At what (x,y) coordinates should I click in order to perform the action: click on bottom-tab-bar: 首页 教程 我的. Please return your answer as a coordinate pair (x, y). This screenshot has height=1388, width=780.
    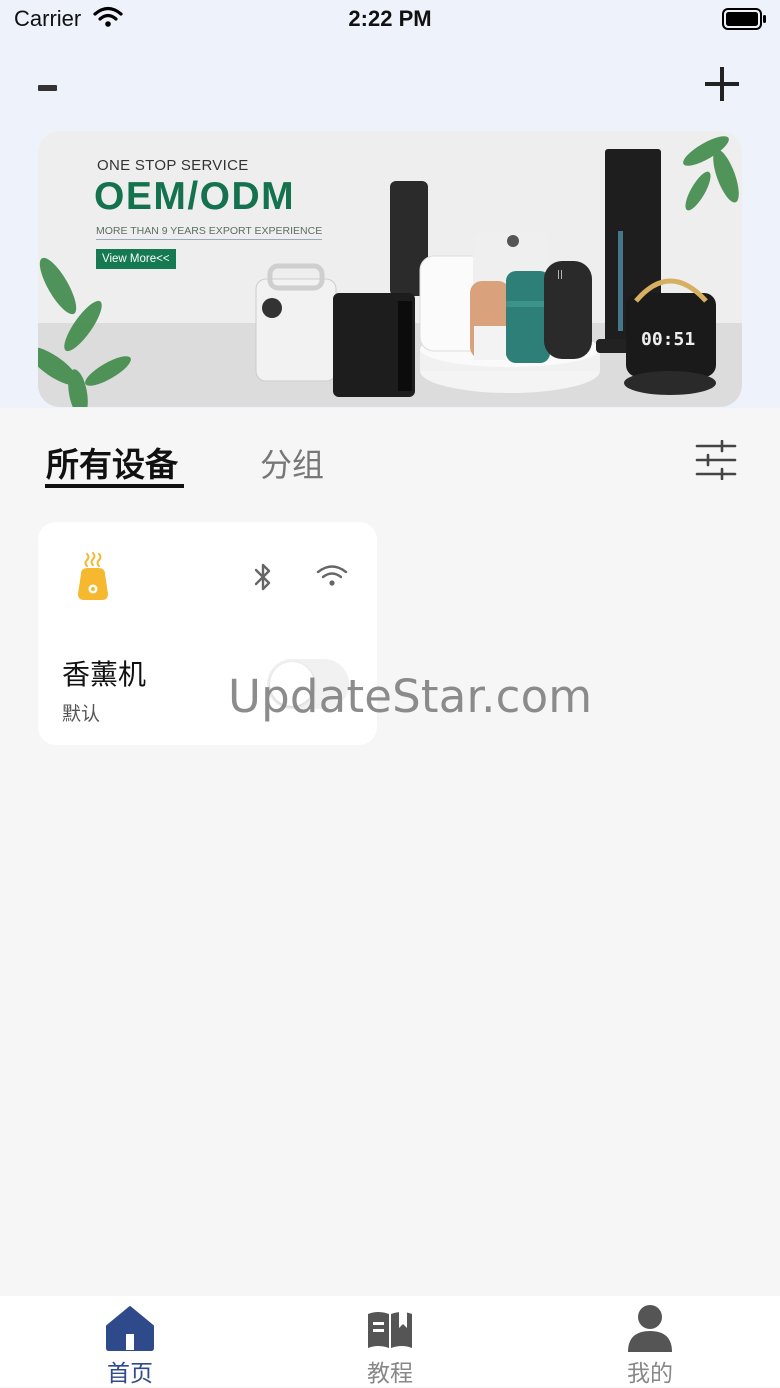
    Looking at the image, I should click on (390, 1341).